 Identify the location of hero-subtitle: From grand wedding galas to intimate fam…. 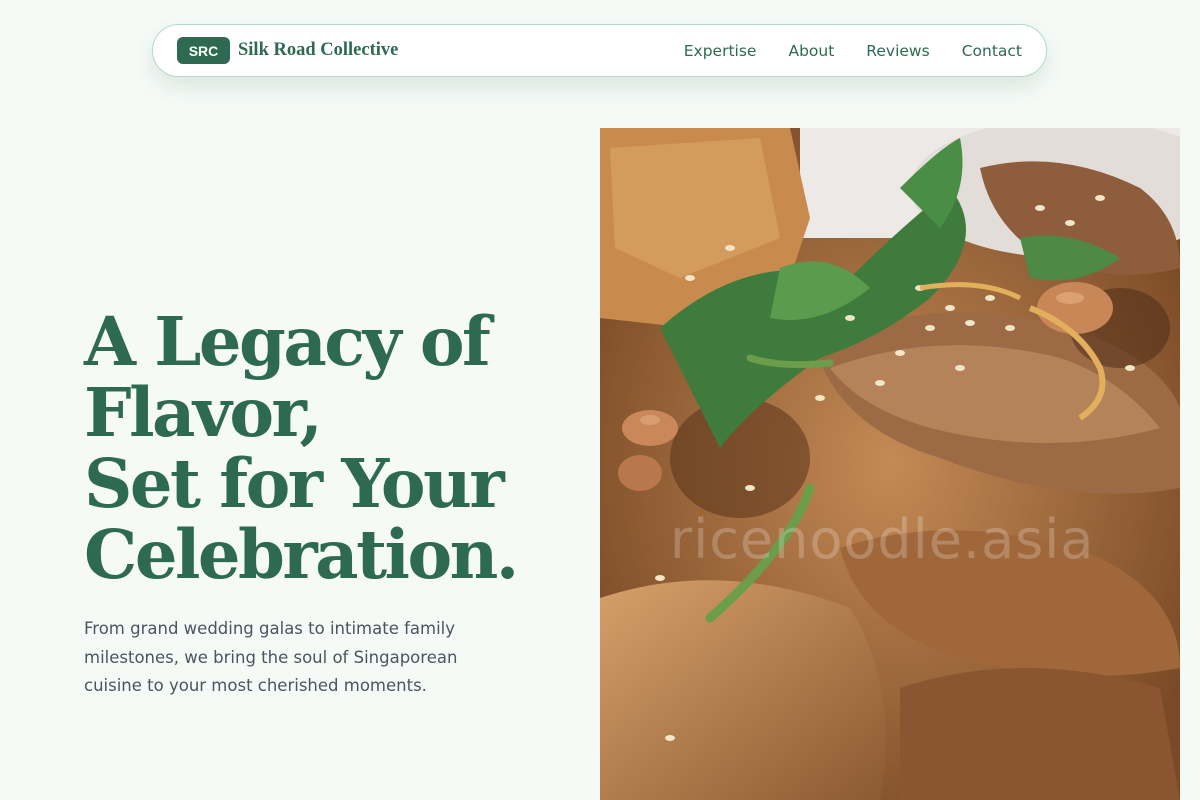
(271, 657).